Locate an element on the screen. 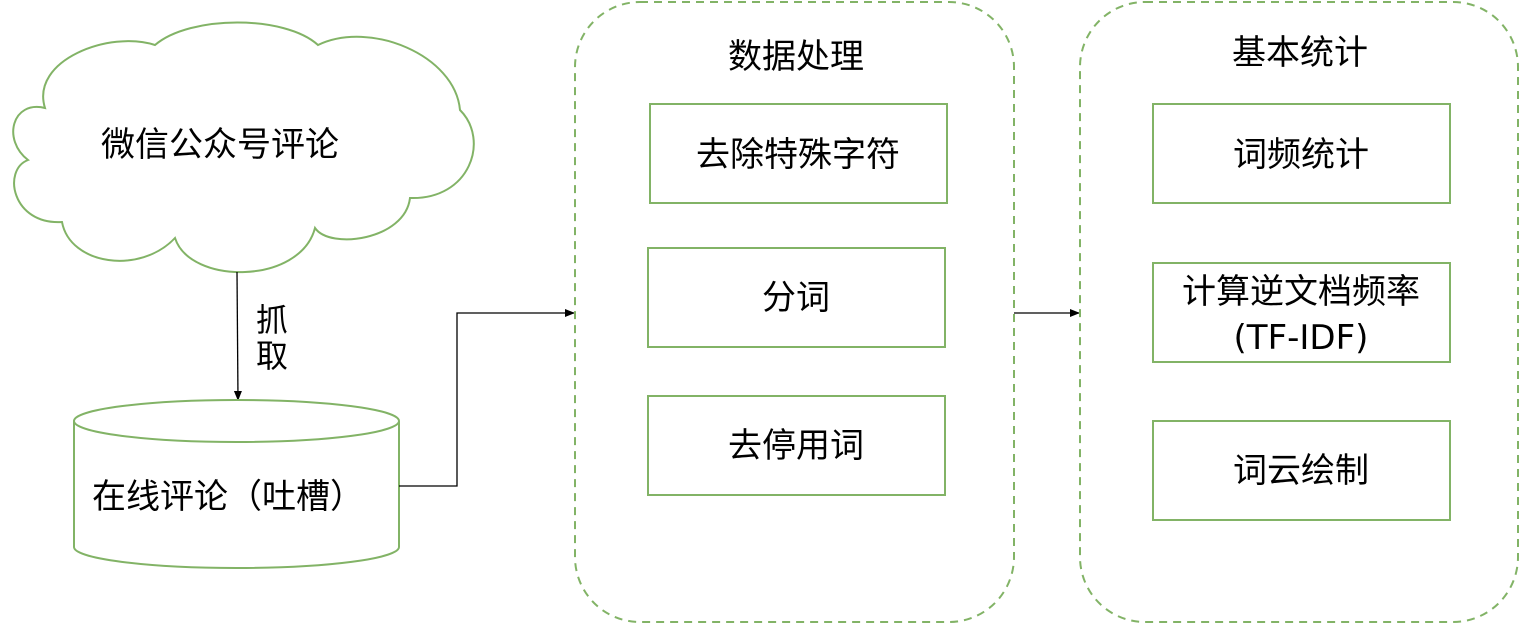 Image resolution: width=1520 pixels, height=625 pixels. processing-step-label: 分词 is located at coordinates (796, 298).